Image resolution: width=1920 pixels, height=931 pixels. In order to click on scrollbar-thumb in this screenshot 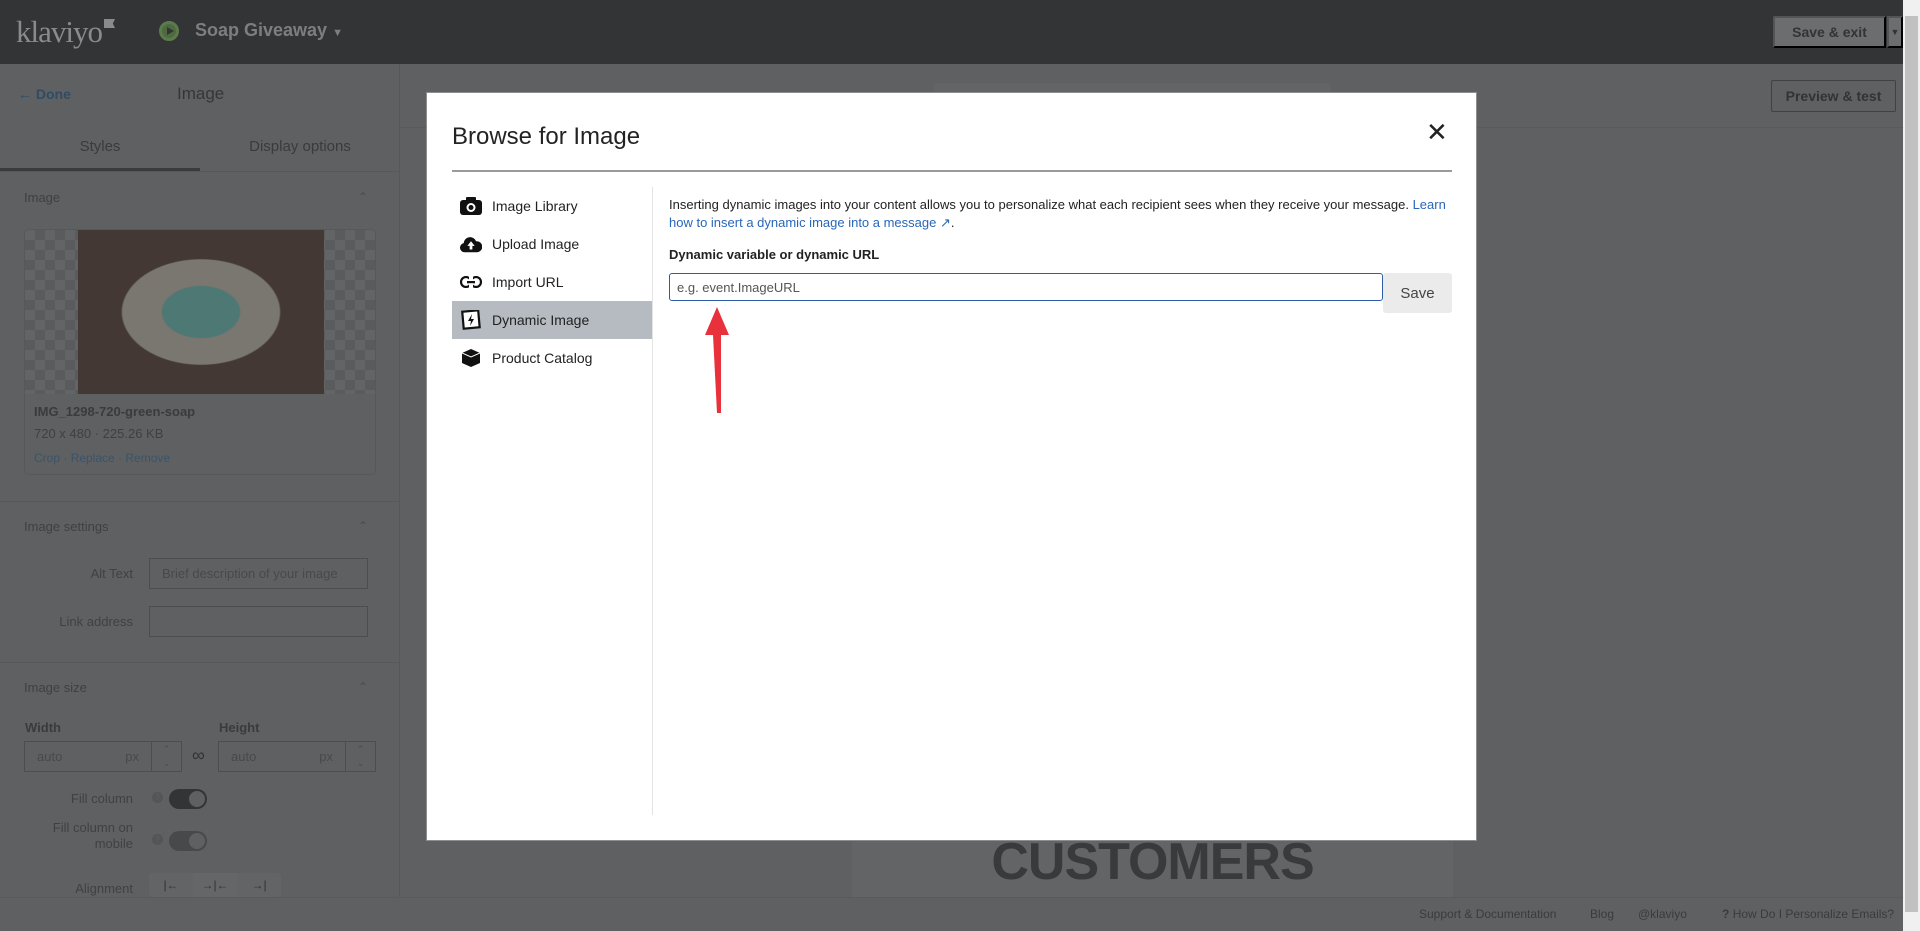, I will do `click(1911, 464)`.